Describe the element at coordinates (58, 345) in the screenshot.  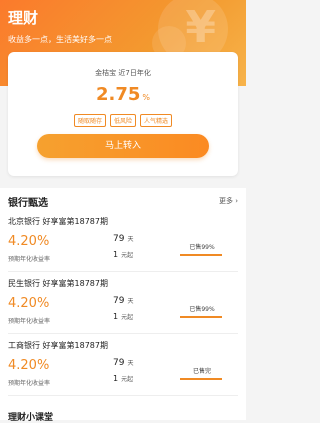
I see `product-name: 工商银行 好享富第18787期` at that location.